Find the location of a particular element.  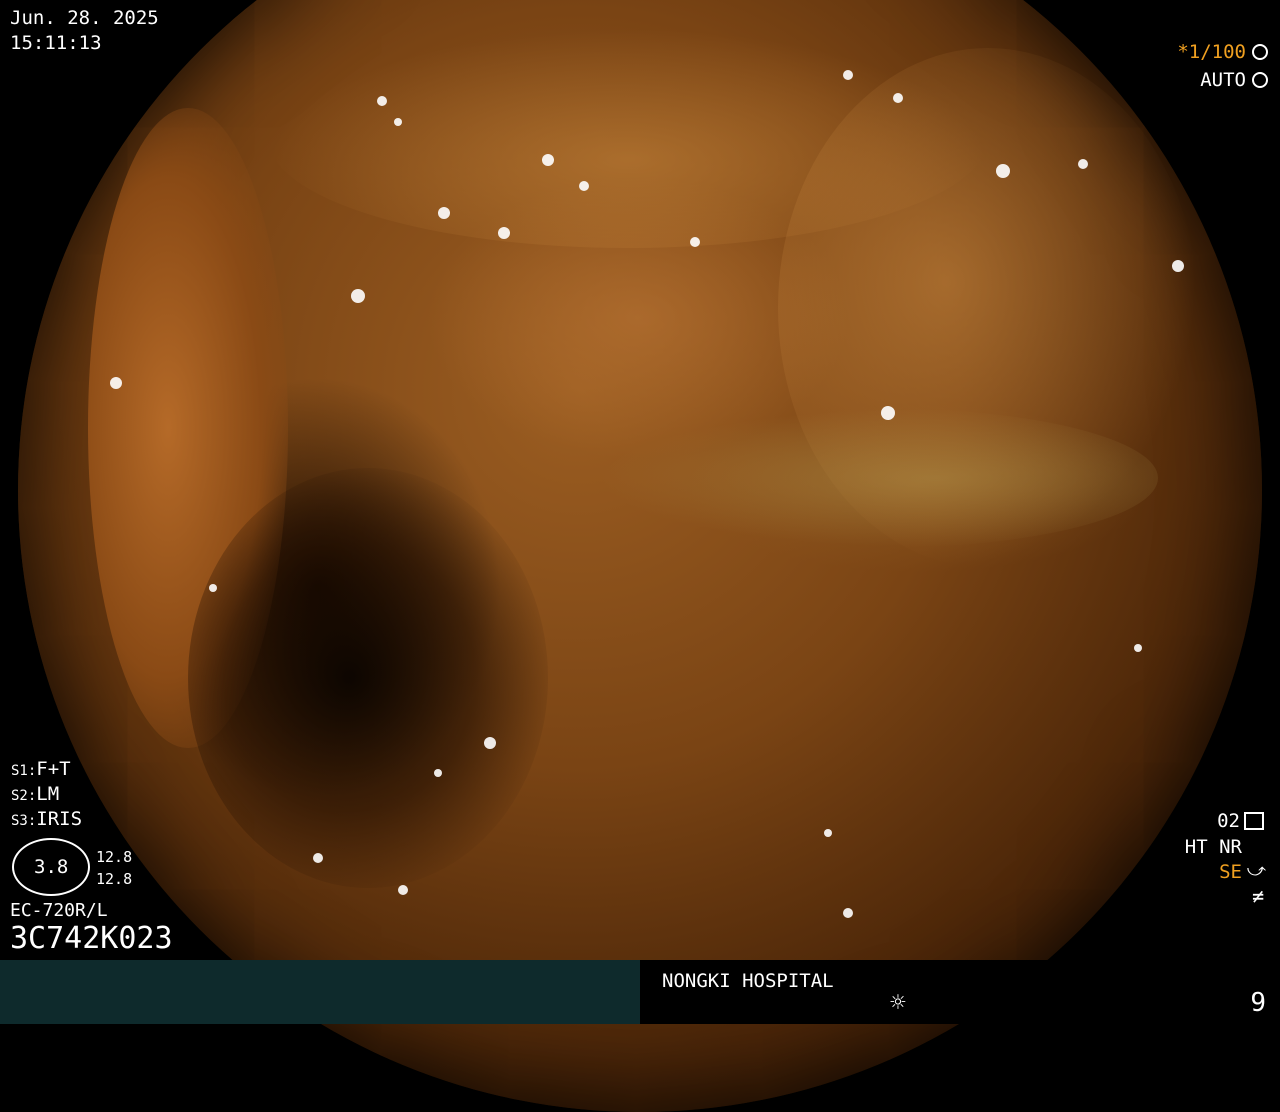

hospital-name: NONGKI HOSPITAL is located at coordinates (748, 981).